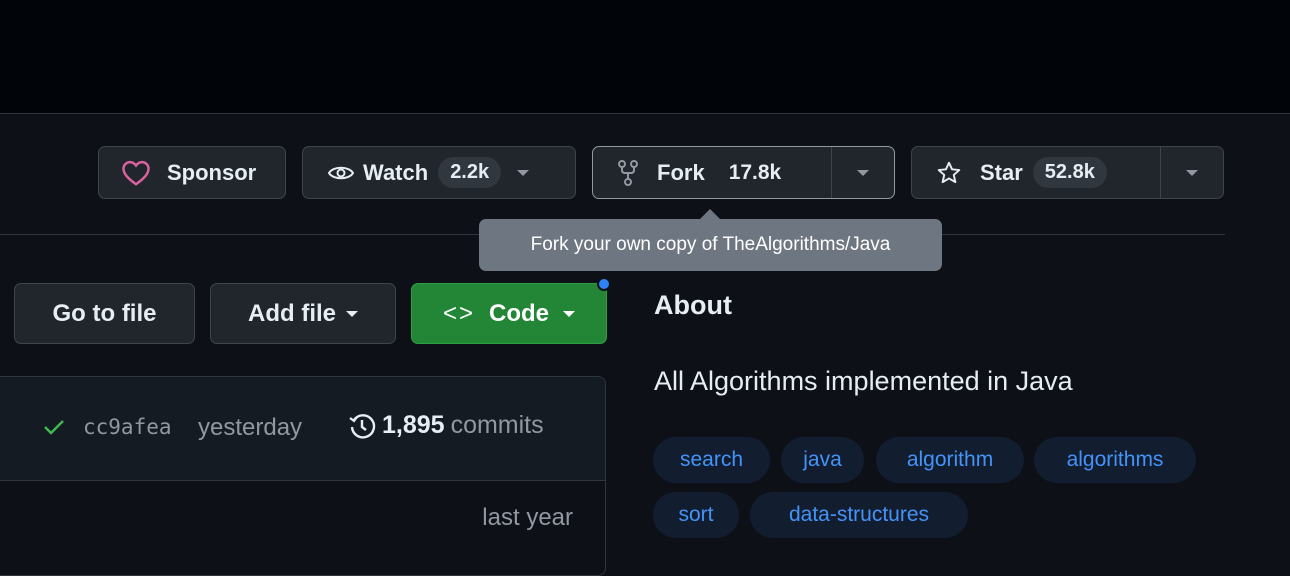  What do you see at coordinates (446, 425) in the screenshot?
I see `commits-link: 1,895 commits` at bounding box center [446, 425].